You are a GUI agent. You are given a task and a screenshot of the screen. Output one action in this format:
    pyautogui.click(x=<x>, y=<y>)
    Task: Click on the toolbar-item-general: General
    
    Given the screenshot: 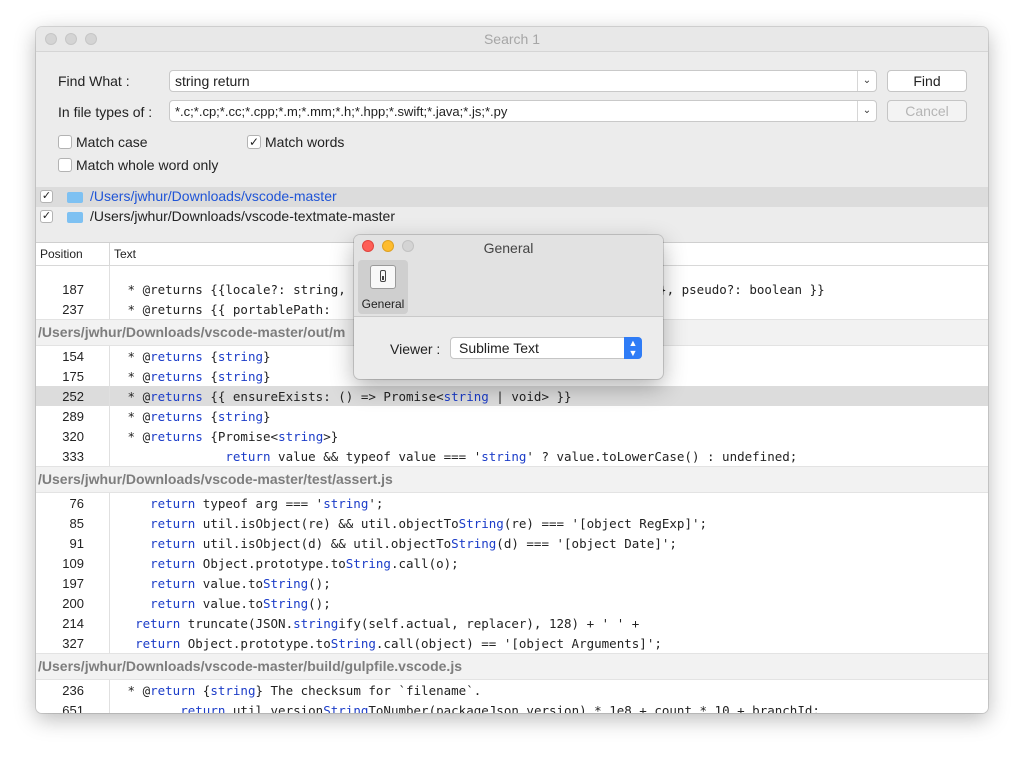 What is the action you would take?
    pyautogui.click(x=383, y=287)
    